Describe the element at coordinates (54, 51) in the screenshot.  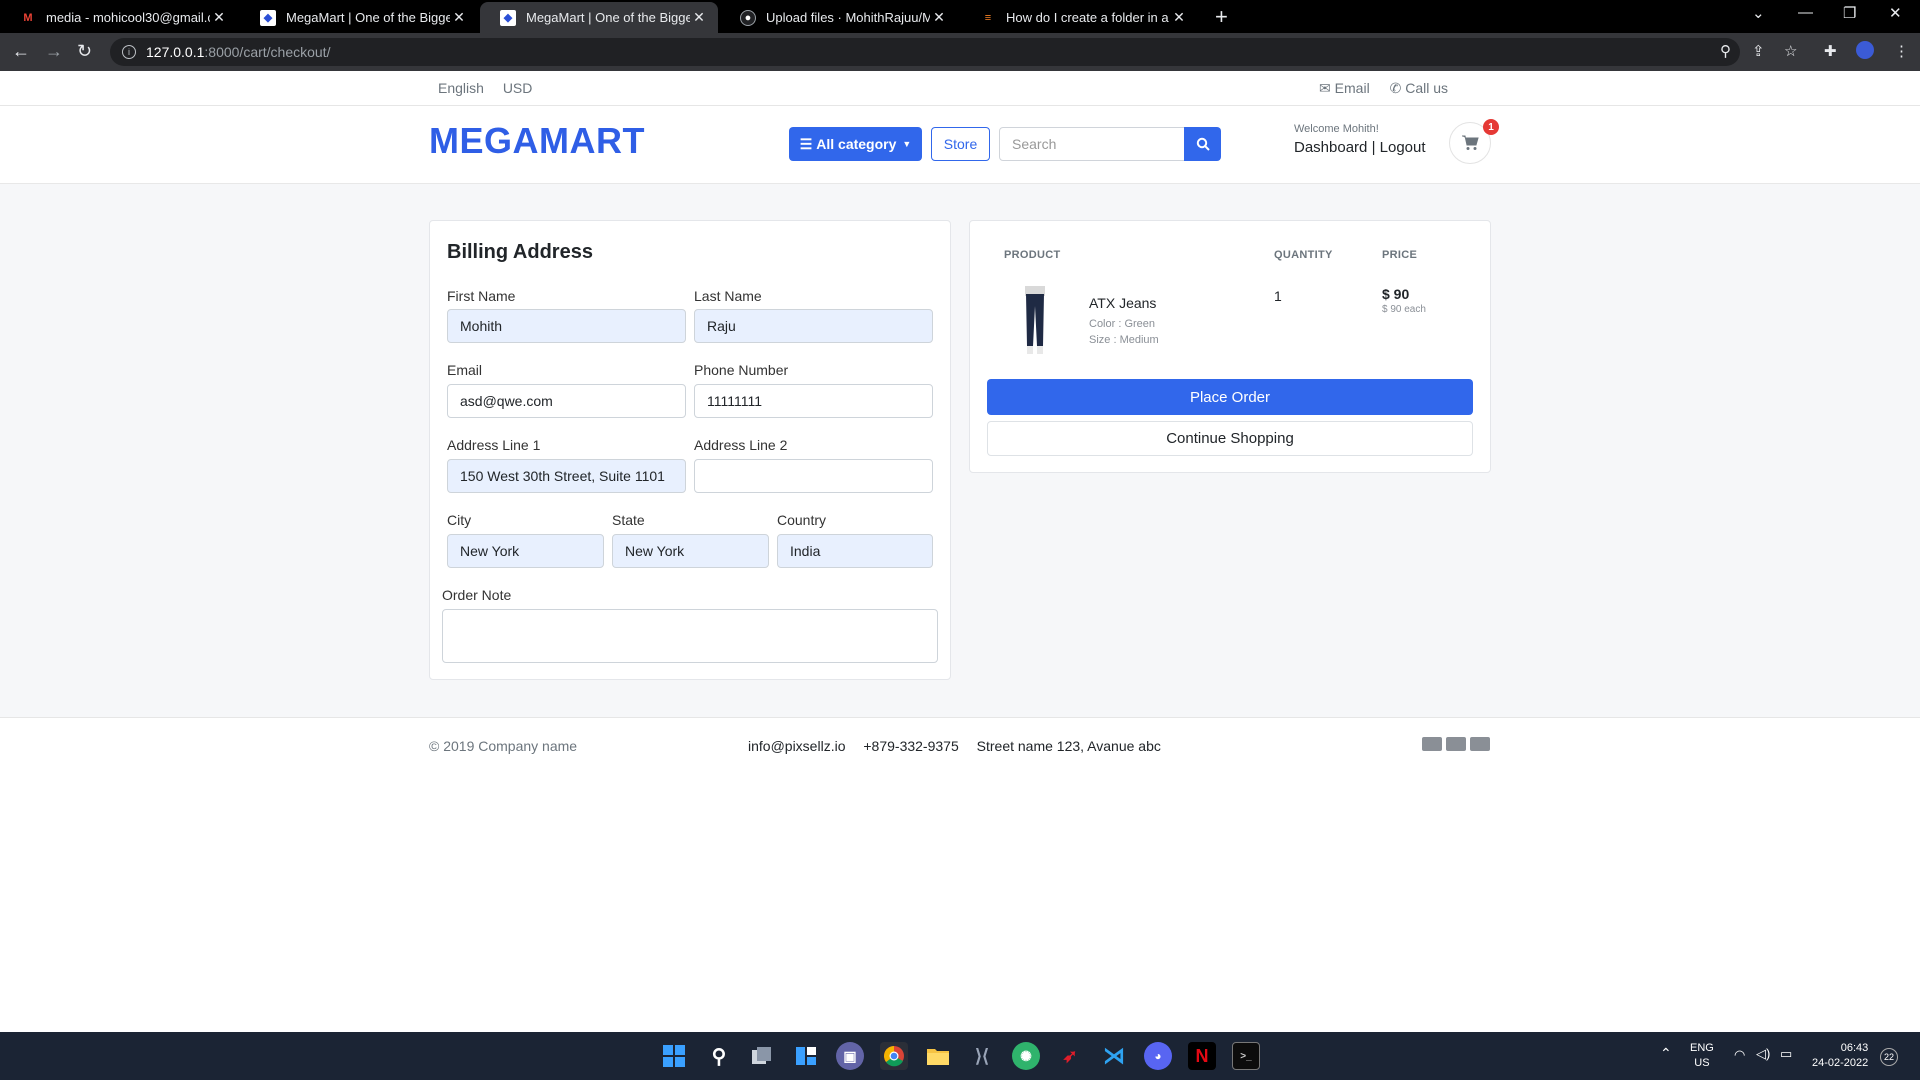
I see `forward-icon: →` at that location.